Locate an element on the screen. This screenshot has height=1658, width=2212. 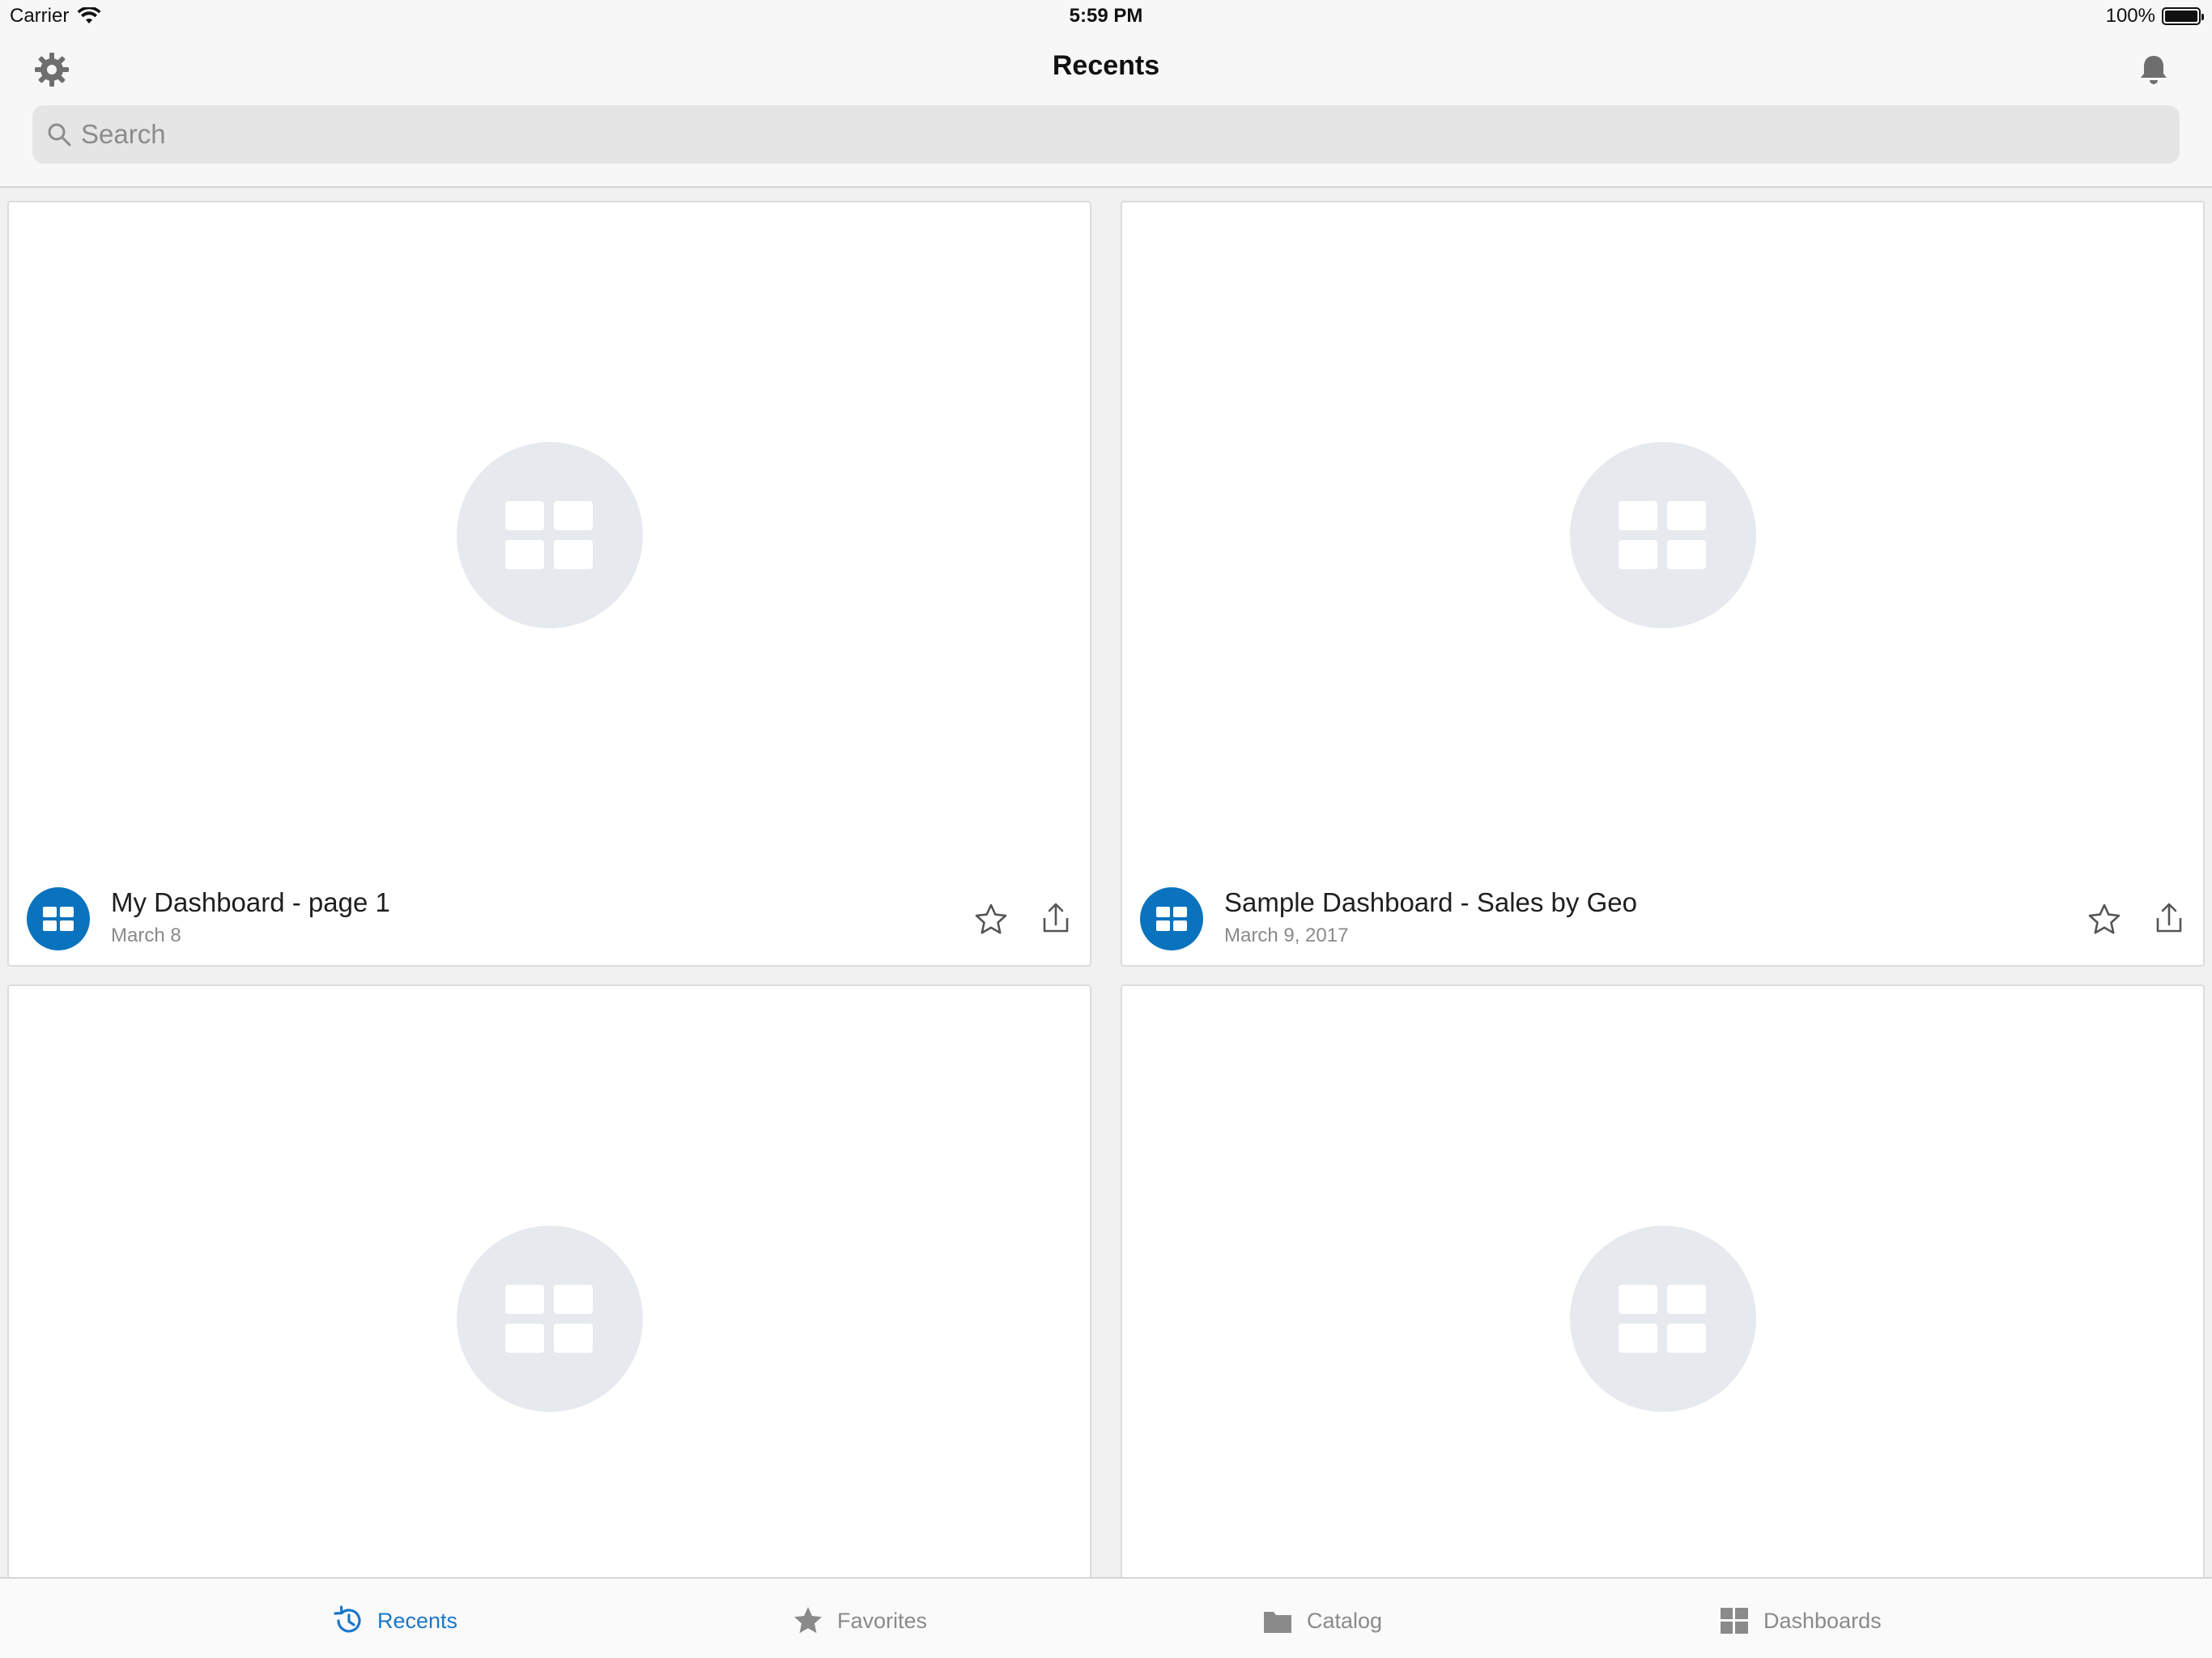
tab-favorites: Favorites is located at coordinates (860, 1621).